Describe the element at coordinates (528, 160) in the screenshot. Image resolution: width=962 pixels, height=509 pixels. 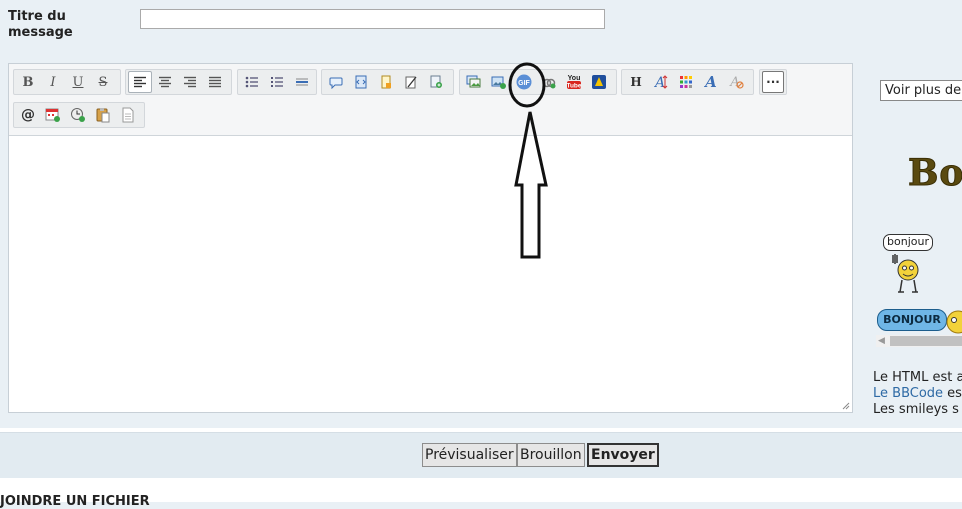
I see `annotation-arrow` at that location.